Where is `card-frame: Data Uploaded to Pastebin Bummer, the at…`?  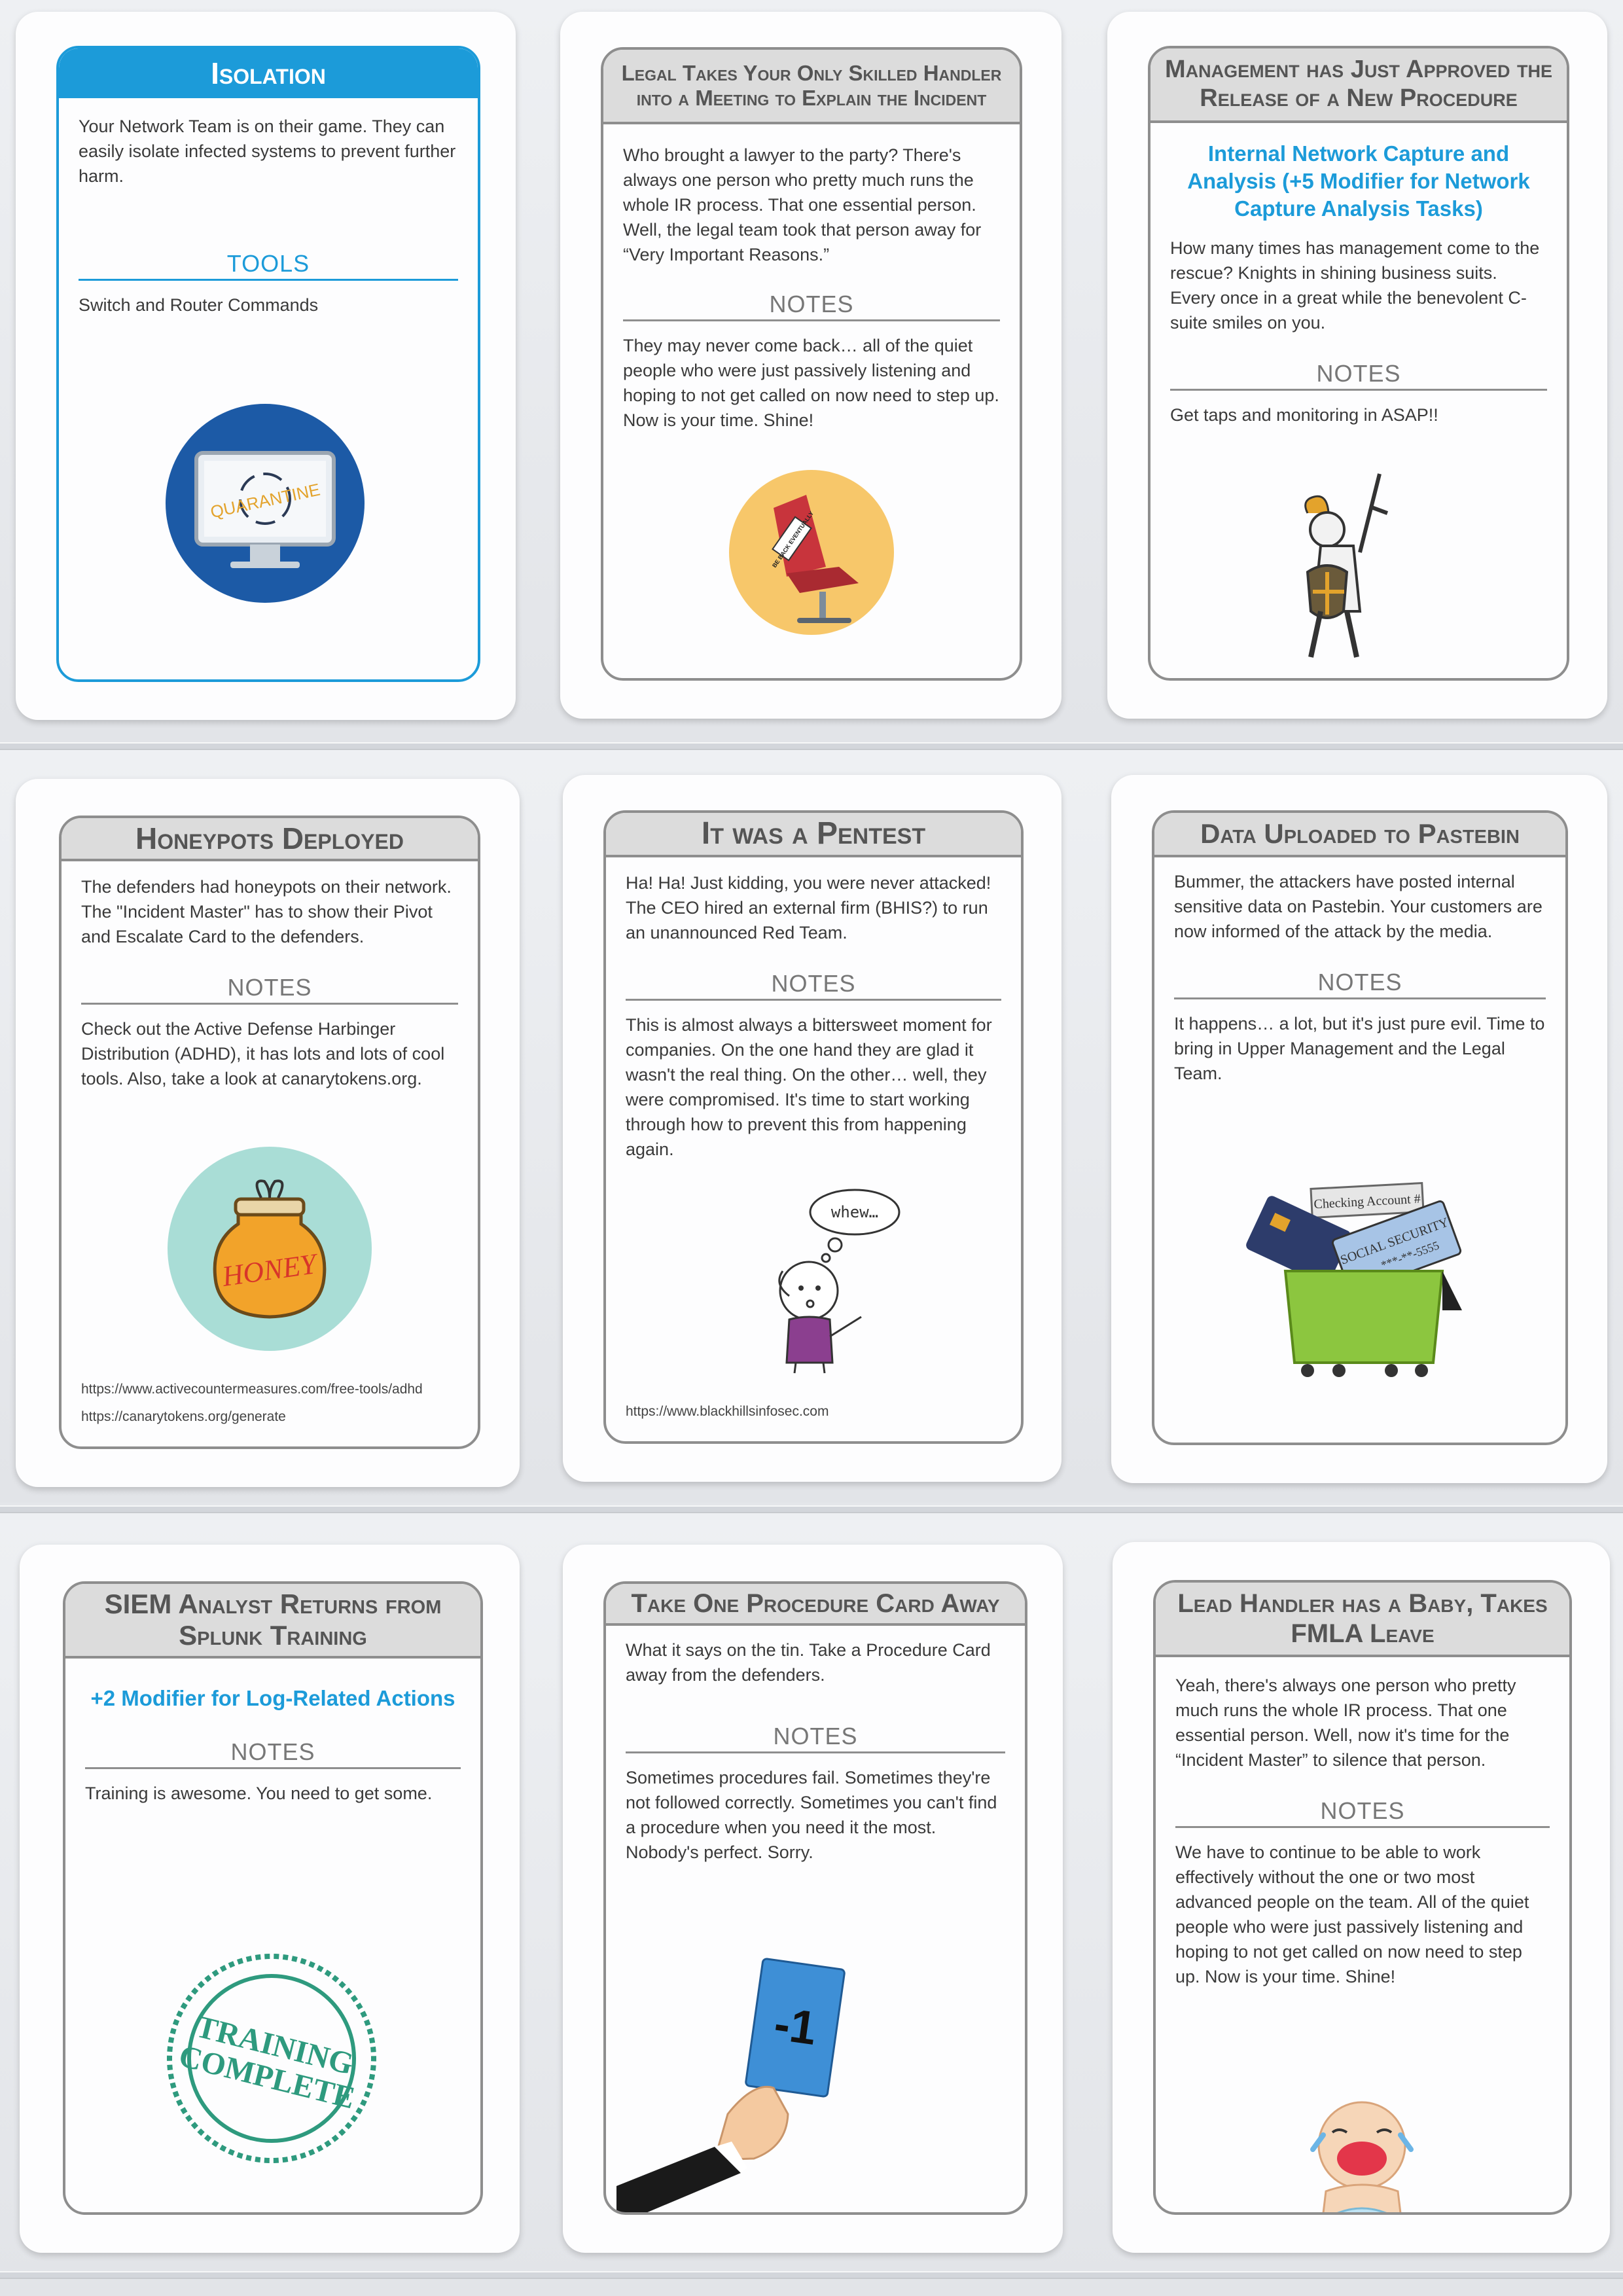 card-frame: Data Uploaded to Pastebin Bummer, the at… is located at coordinates (1360, 1127).